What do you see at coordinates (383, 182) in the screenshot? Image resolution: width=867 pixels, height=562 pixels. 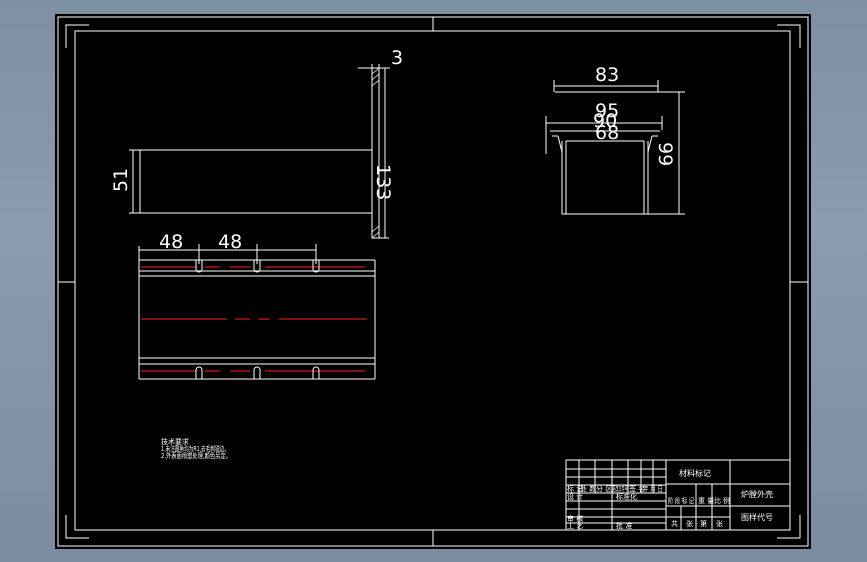 I see `dim-front-height: 133` at bounding box center [383, 182].